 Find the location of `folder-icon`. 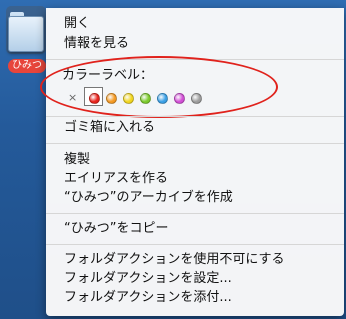

folder-icon is located at coordinates (26, 31).